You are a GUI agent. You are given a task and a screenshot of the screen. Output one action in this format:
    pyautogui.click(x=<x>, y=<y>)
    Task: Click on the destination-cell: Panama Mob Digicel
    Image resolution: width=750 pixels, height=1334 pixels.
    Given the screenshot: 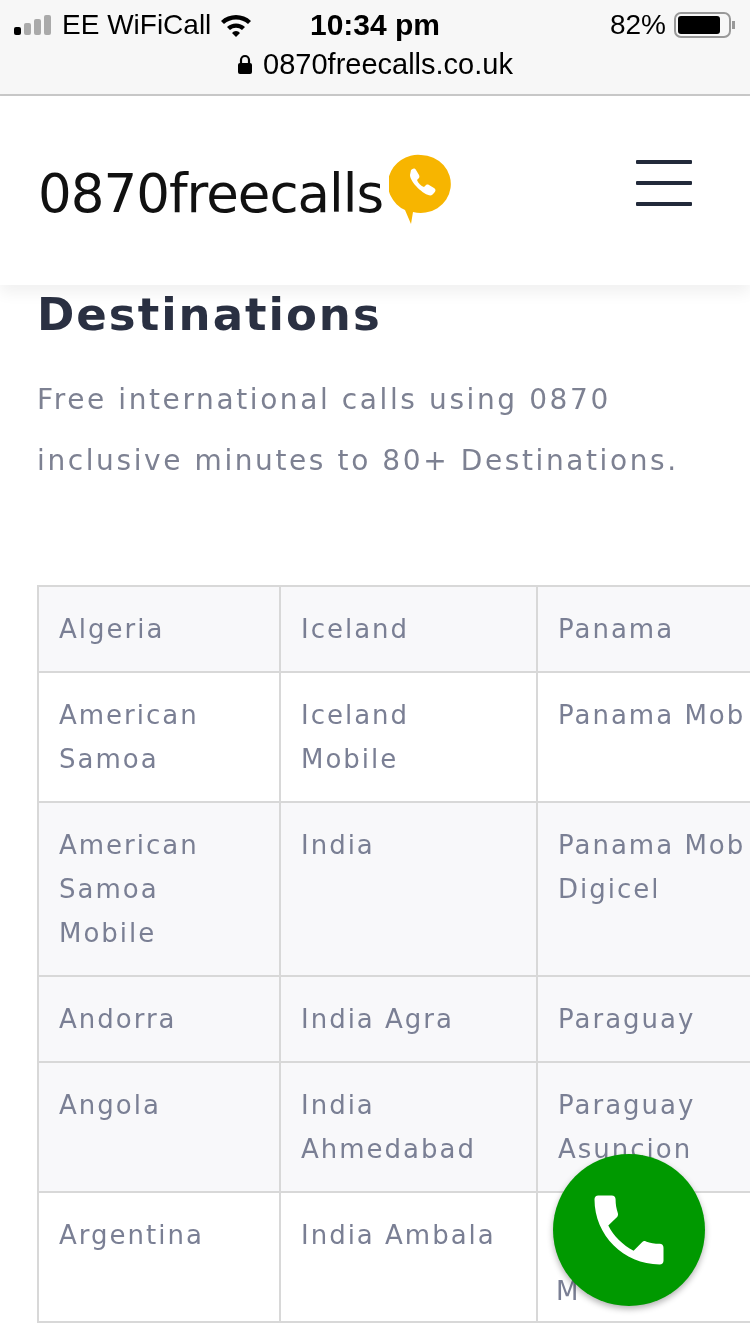 What is the action you would take?
    pyautogui.click(x=643, y=889)
    